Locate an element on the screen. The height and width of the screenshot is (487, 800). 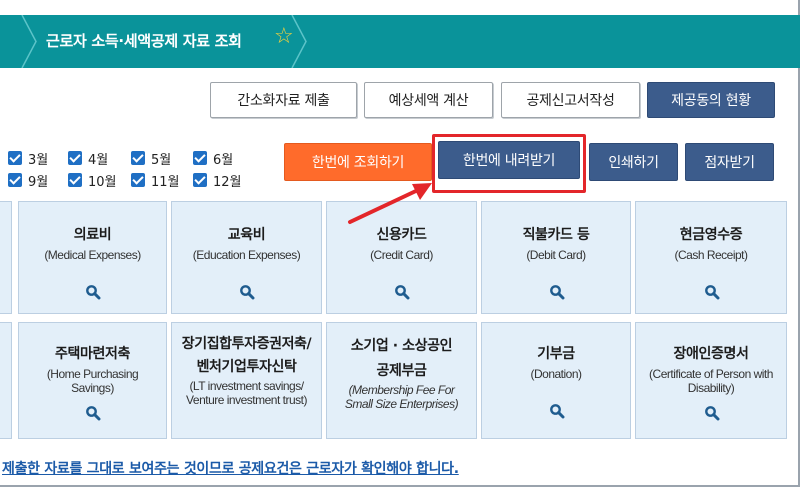
month-checkbox-12: 12월 is located at coordinates (217, 180).